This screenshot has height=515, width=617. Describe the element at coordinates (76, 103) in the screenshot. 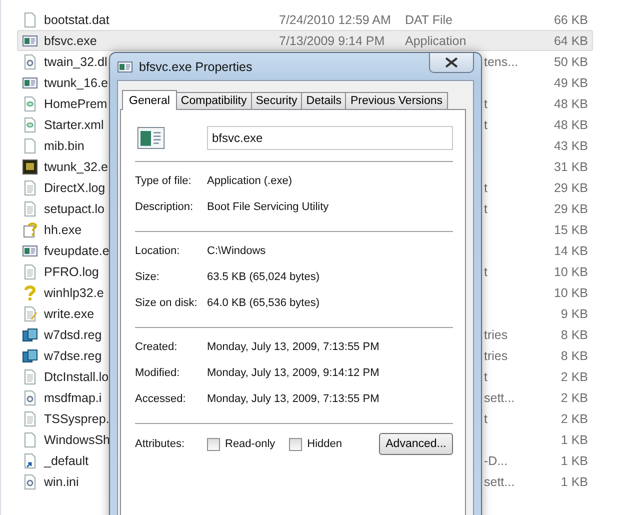

I see `file-name: HomePrem` at that location.